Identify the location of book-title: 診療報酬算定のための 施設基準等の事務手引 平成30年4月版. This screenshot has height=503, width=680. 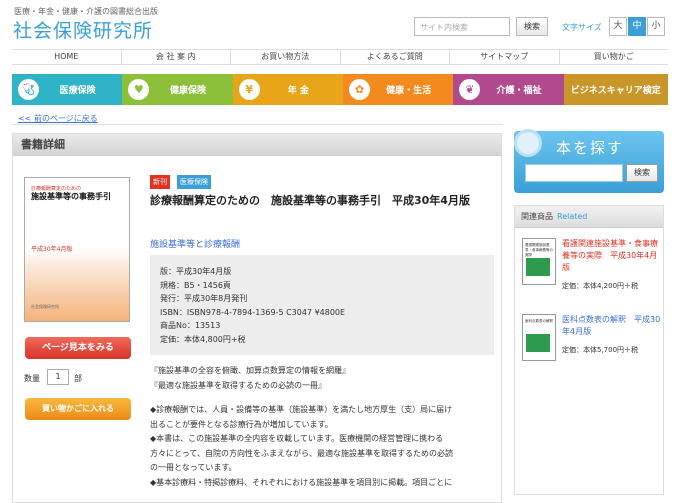
(310, 200).